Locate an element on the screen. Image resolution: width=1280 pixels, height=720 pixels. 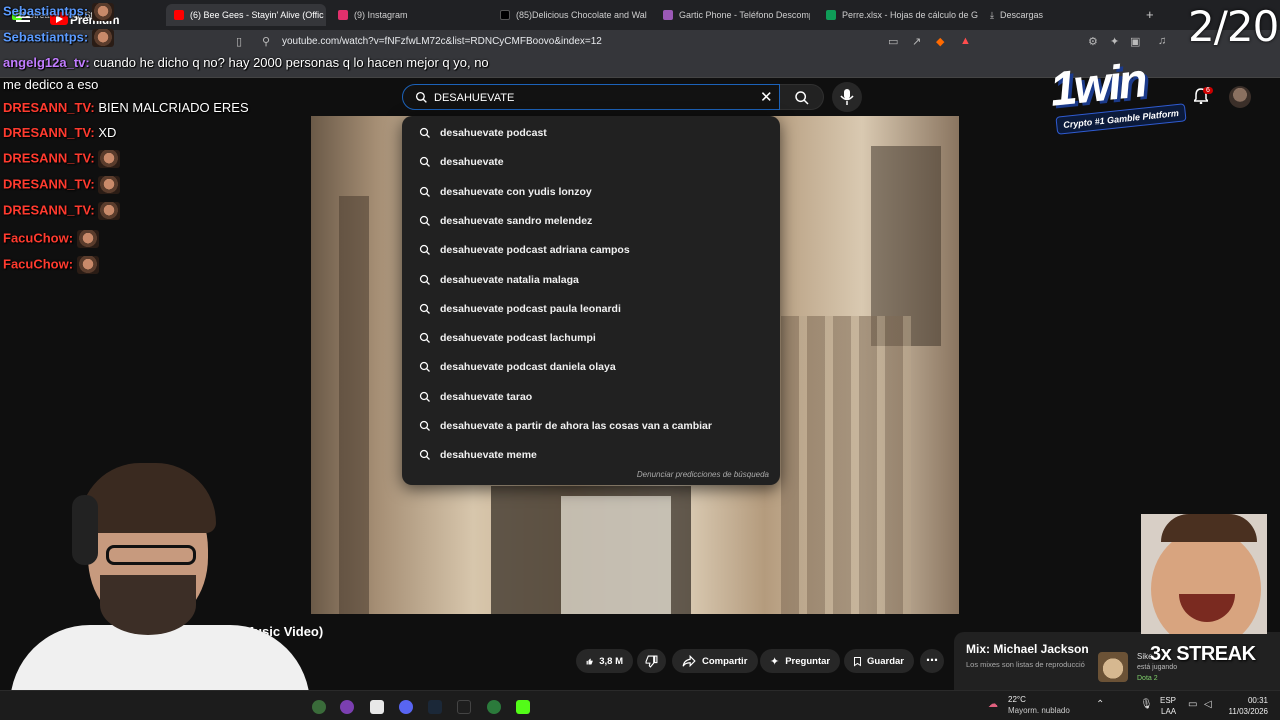
sidebar-icon: ▣ is located at coordinates (1135, 41).